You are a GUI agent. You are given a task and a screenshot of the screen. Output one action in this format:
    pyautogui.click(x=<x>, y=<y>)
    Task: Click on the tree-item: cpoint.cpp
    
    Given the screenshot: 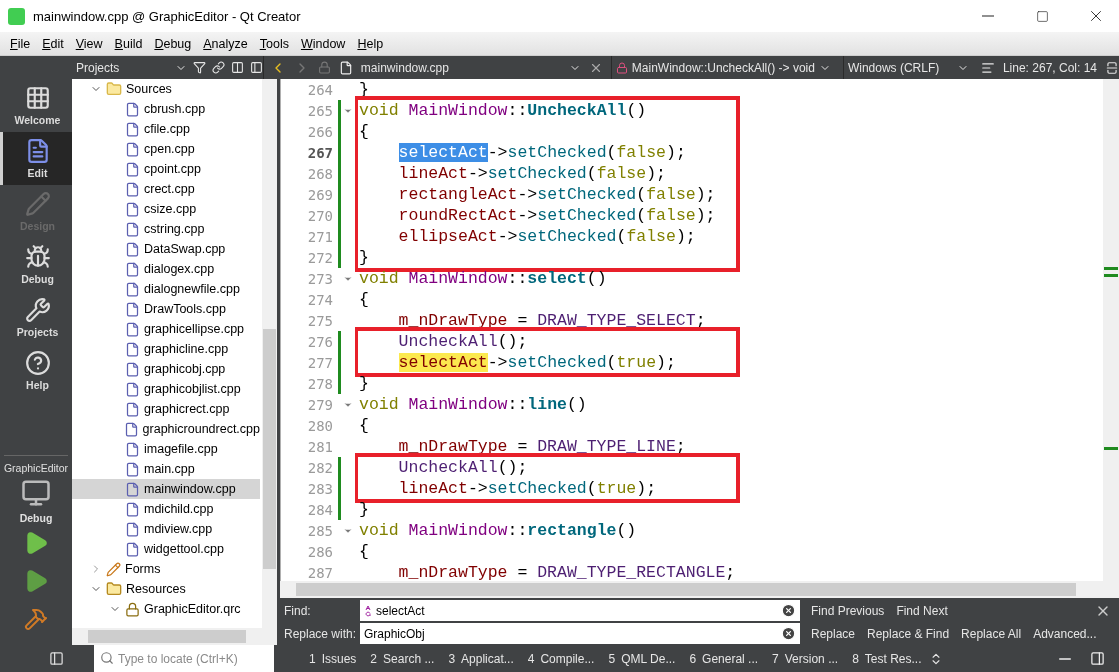 What is the action you would take?
    pyautogui.click(x=166, y=169)
    